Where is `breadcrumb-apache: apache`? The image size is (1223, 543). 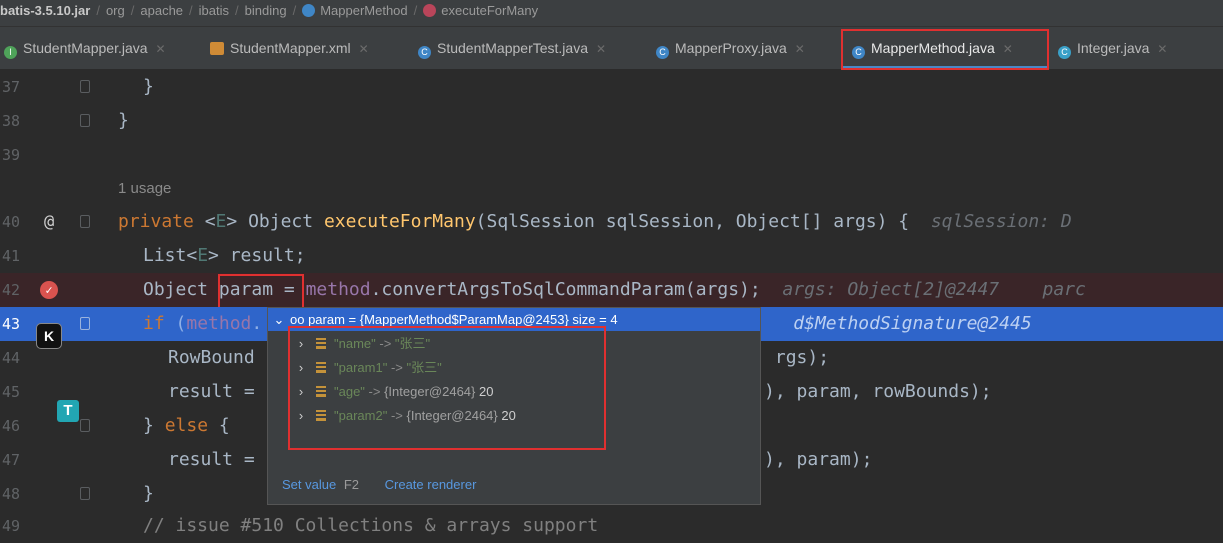
breadcrumb-apache: apache is located at coordinates (161, 11).